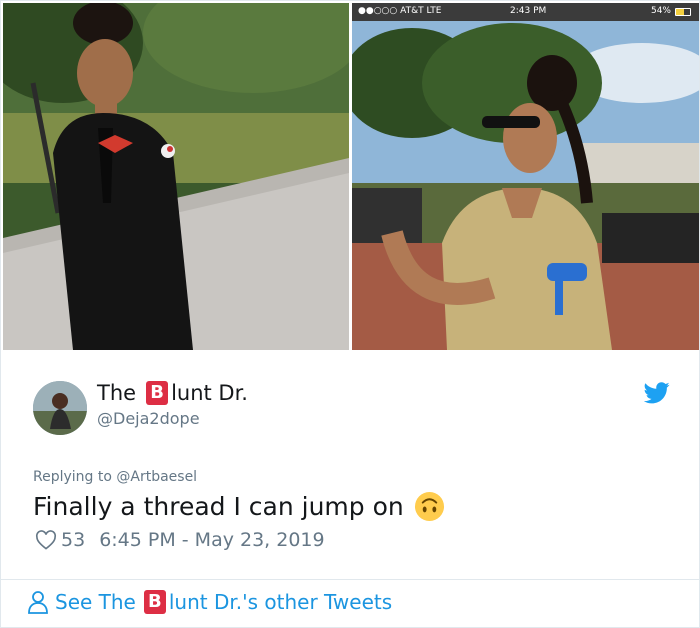 Image resolution: width=700 pixels, height=628 pixels. What do you see at coordinates (95, 602) in the screenshot?
I see `footer-prefix: See The` at bounding box center [95, 602].